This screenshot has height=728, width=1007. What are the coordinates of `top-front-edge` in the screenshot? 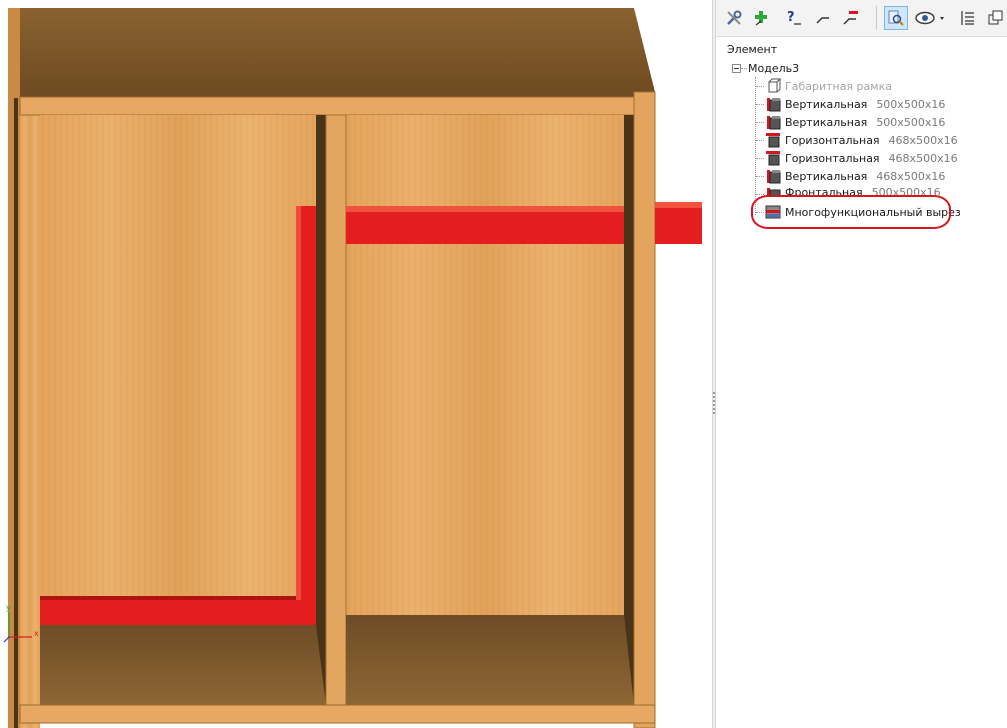 It's located at (337, 106).